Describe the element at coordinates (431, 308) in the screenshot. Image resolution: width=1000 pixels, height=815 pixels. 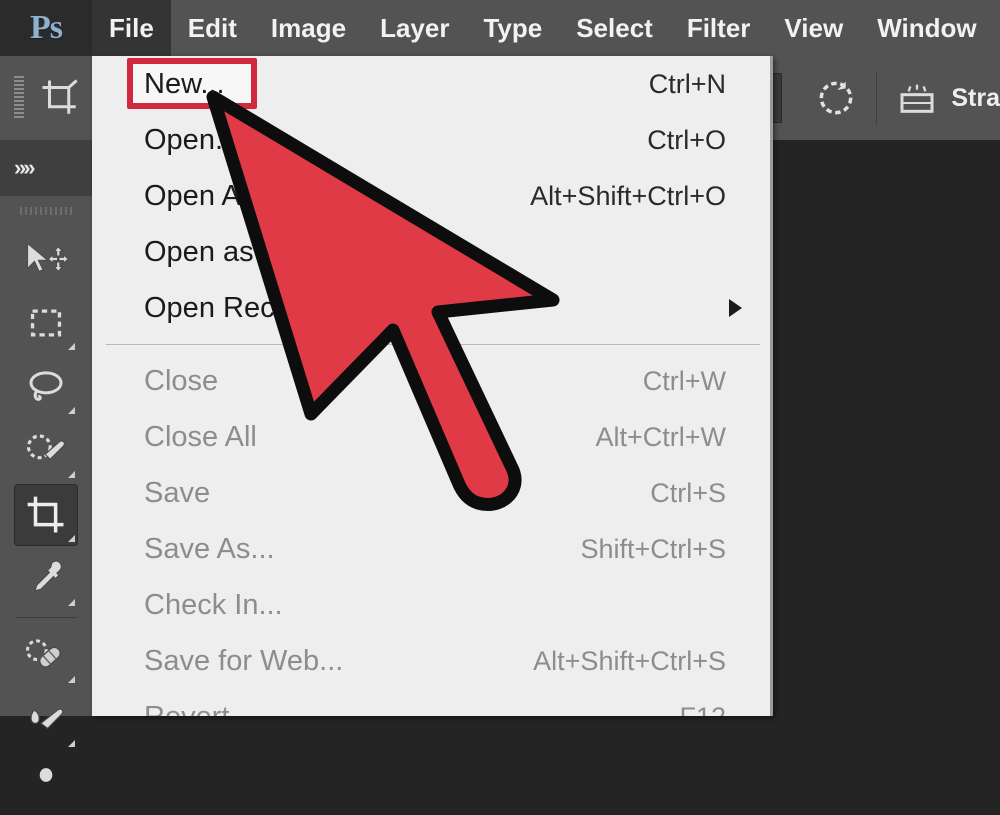
I see `menu-item-open-recent: Open Recent` at that location.